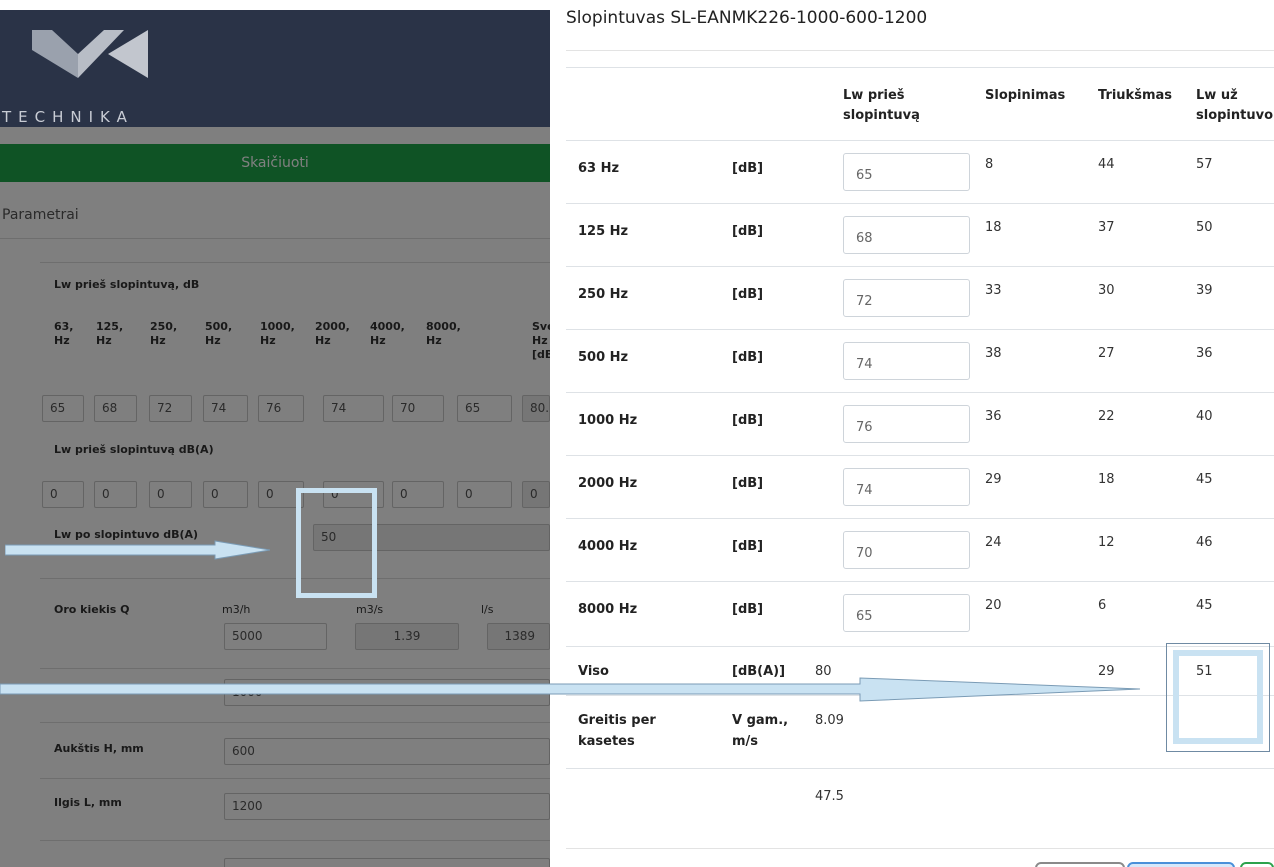  I want to click on row-attenuation: 24, so click(993, 542).